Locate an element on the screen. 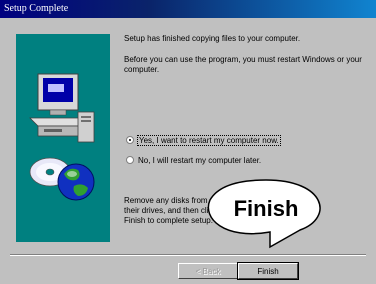  restart-later-option: No, I will restart my computer later. is located at coordinates (193, 160).